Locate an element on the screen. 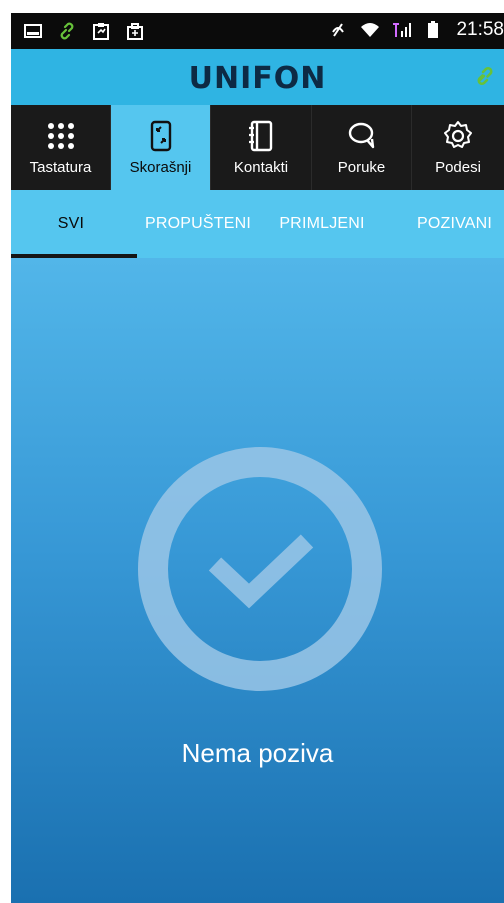  app-logo: UNIFON is located at coordinates (257, 78).